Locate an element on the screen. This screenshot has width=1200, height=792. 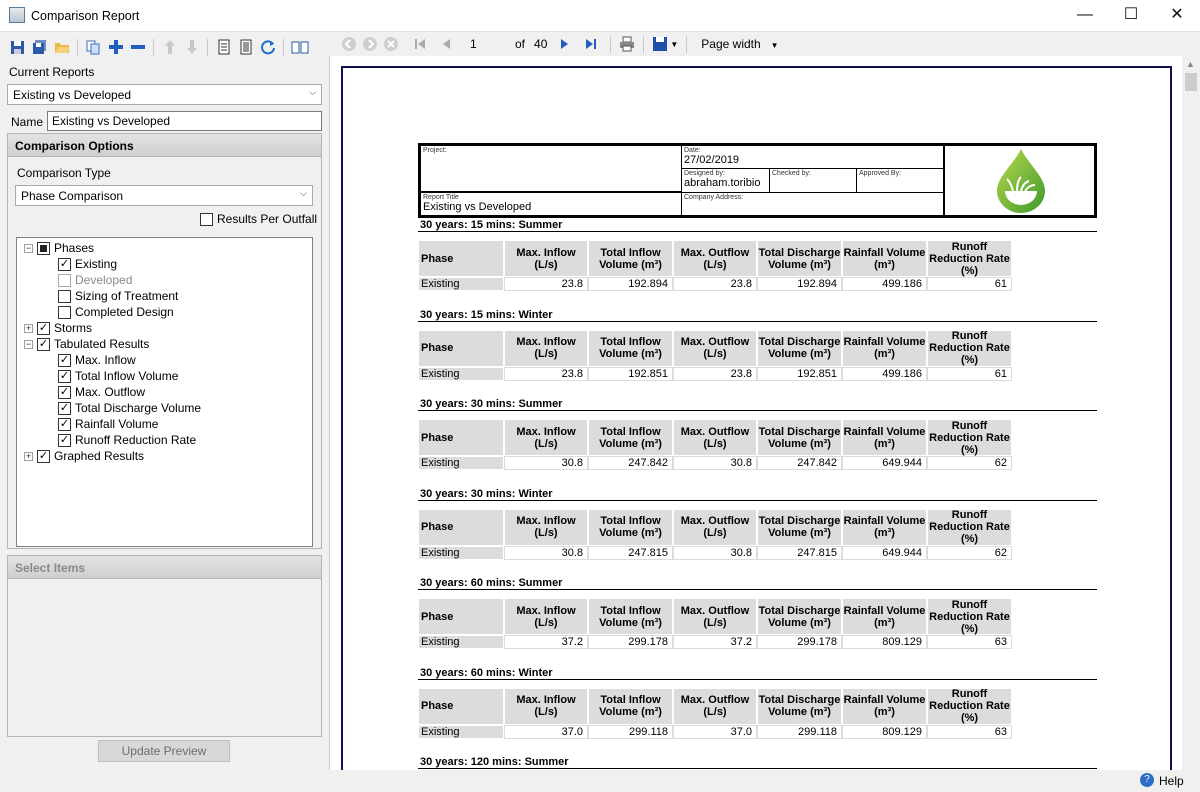
name-input: Existing vs Developed is located at coordinates (184, 121).